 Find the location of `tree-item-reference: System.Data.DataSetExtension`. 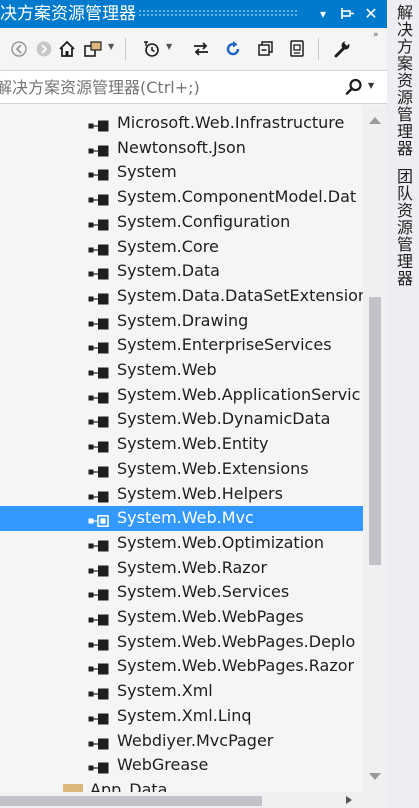

tree-item-reference: System.Data.DataSetExtension is located at coordinates (181, 296).